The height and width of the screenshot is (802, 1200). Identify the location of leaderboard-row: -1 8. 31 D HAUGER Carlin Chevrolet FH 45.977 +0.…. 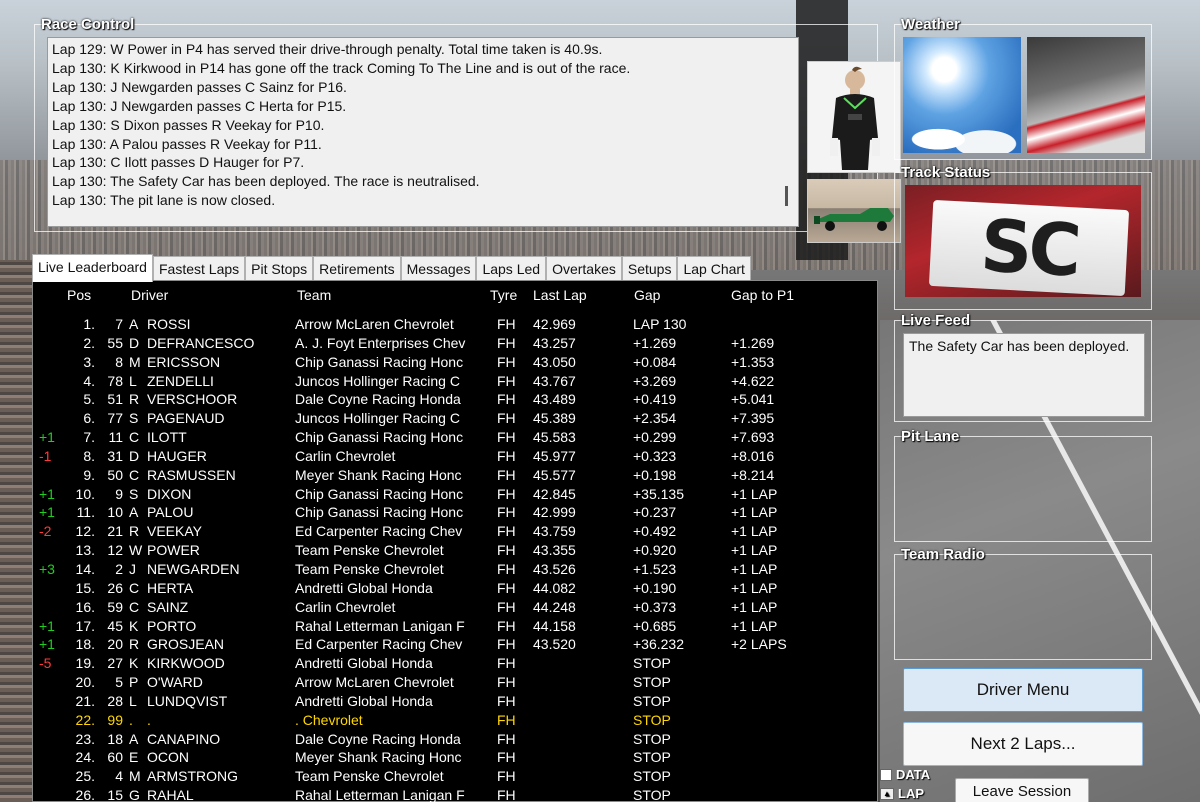
(455, 456).